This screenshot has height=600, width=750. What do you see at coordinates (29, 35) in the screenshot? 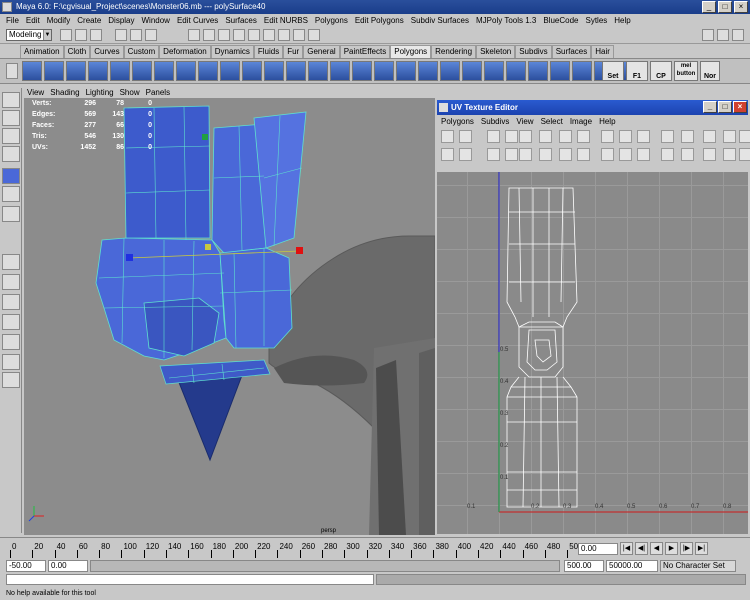
I see `mode-select: Modeling ▼` at bounding box center [29, 35].